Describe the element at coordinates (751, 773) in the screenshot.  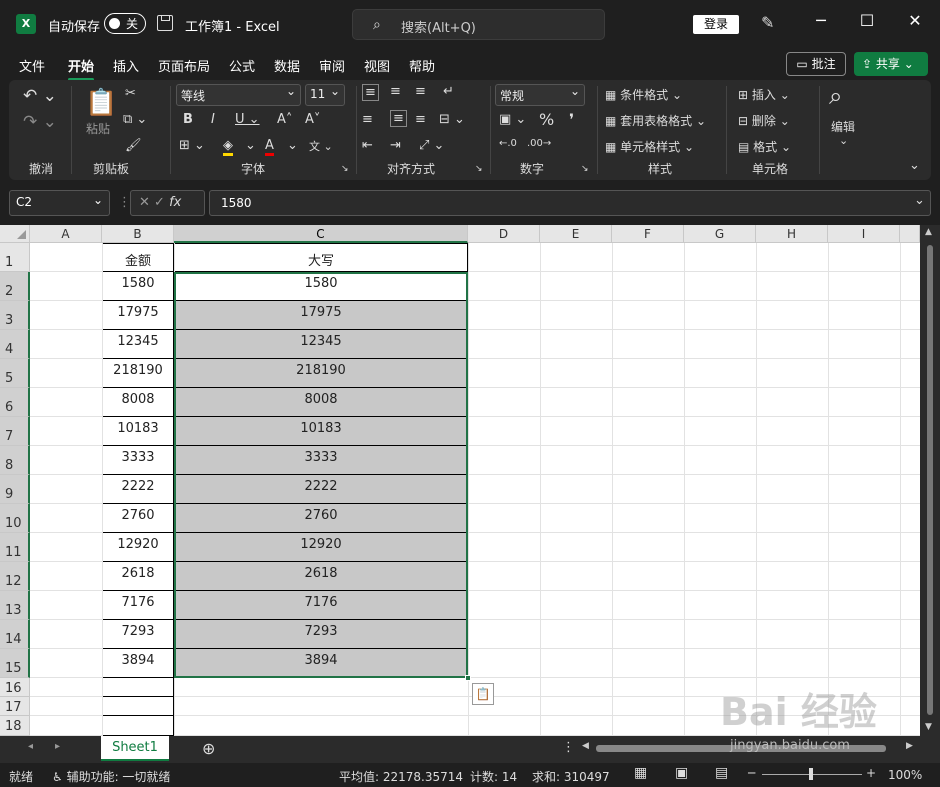
I see `zoom-out-icon: ─` at that location.